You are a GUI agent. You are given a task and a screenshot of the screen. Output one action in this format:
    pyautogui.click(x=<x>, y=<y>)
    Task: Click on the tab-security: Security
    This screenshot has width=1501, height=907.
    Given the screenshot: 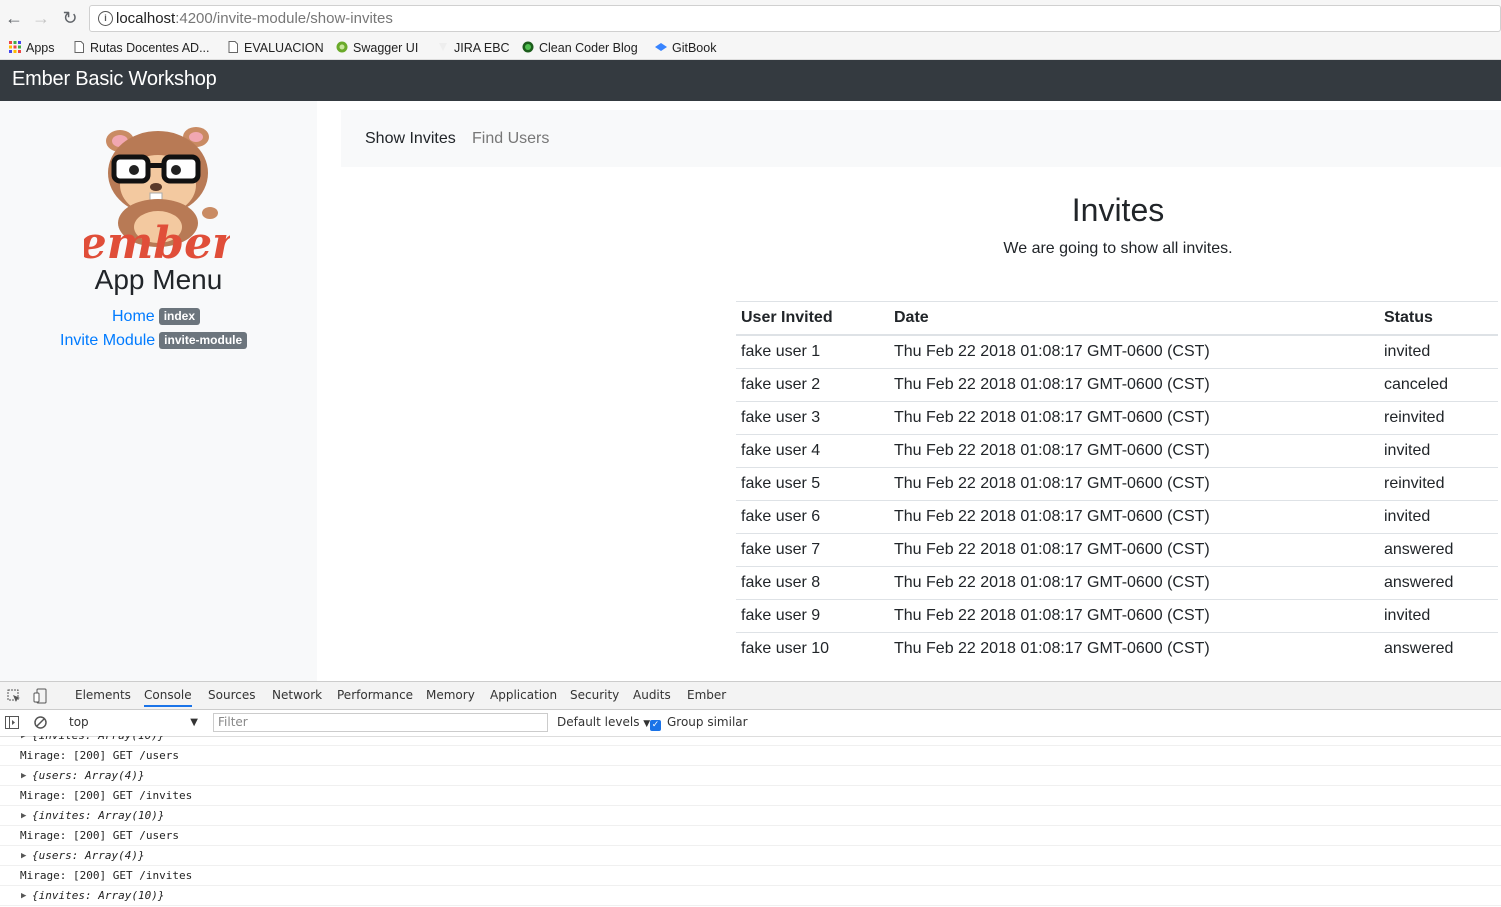 What is the action you would take?
    pyautogui.click(x=594, y=695)
    